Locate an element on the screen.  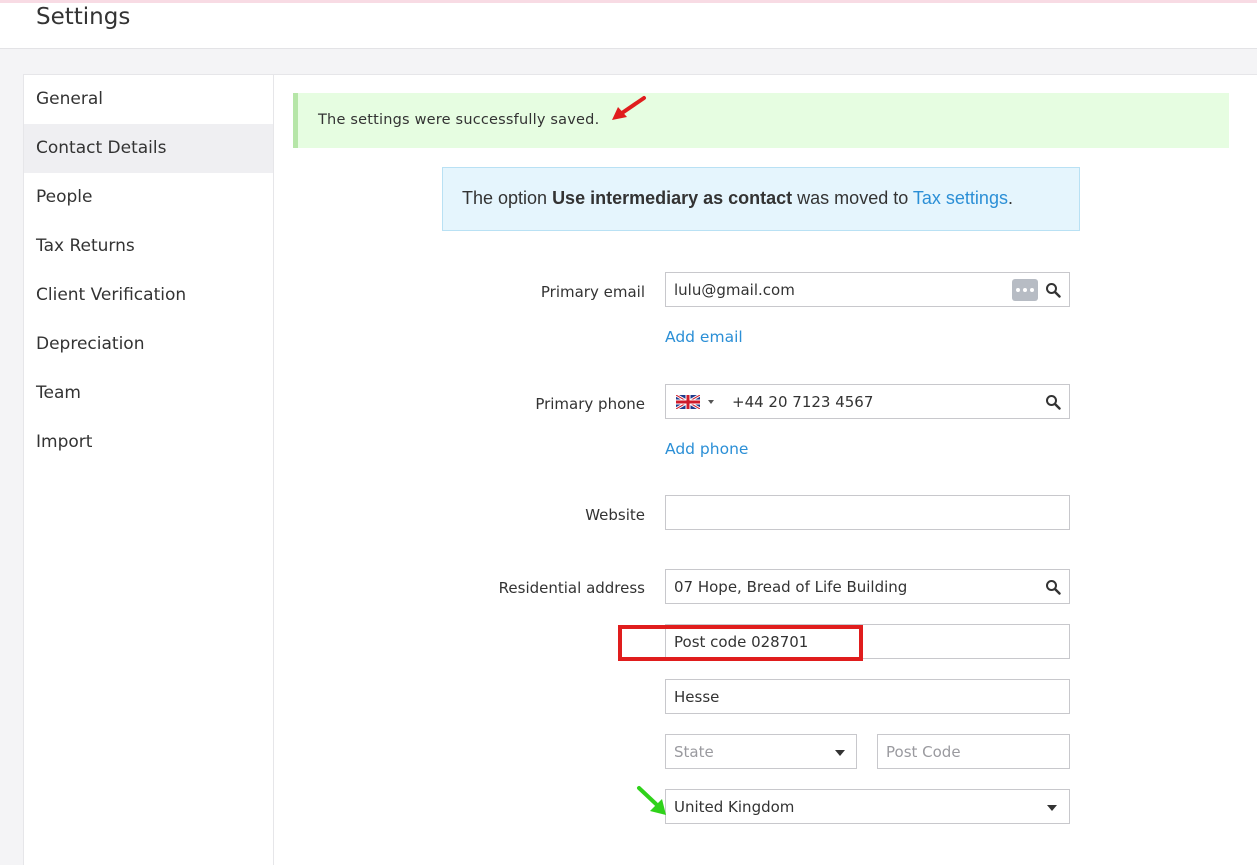
primary-phone-field: +44 20 7123 4567 is located at coordinates (867, 401).